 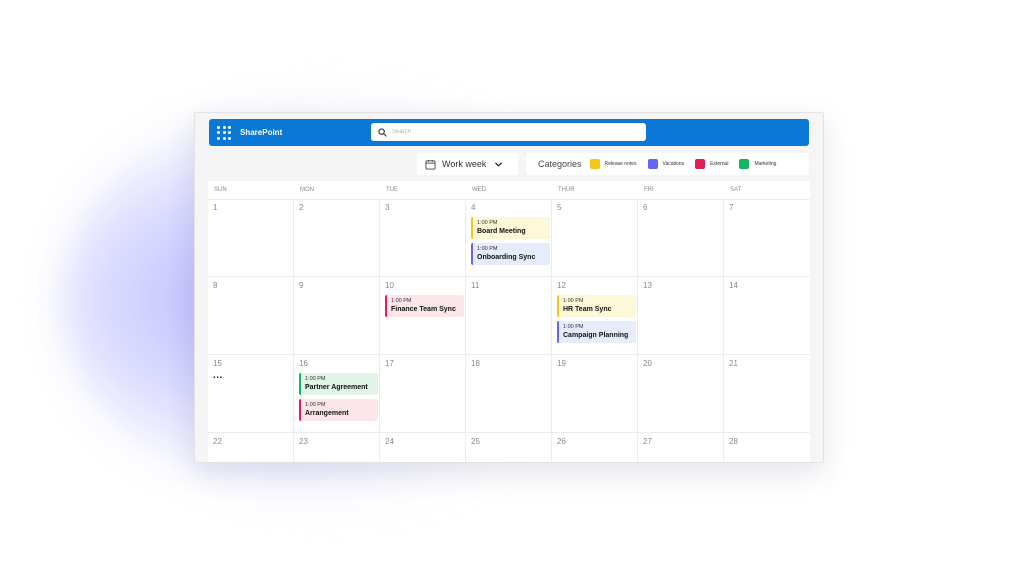 I want to click on calendar-day-cell: 5, so click(x=595, y=237).